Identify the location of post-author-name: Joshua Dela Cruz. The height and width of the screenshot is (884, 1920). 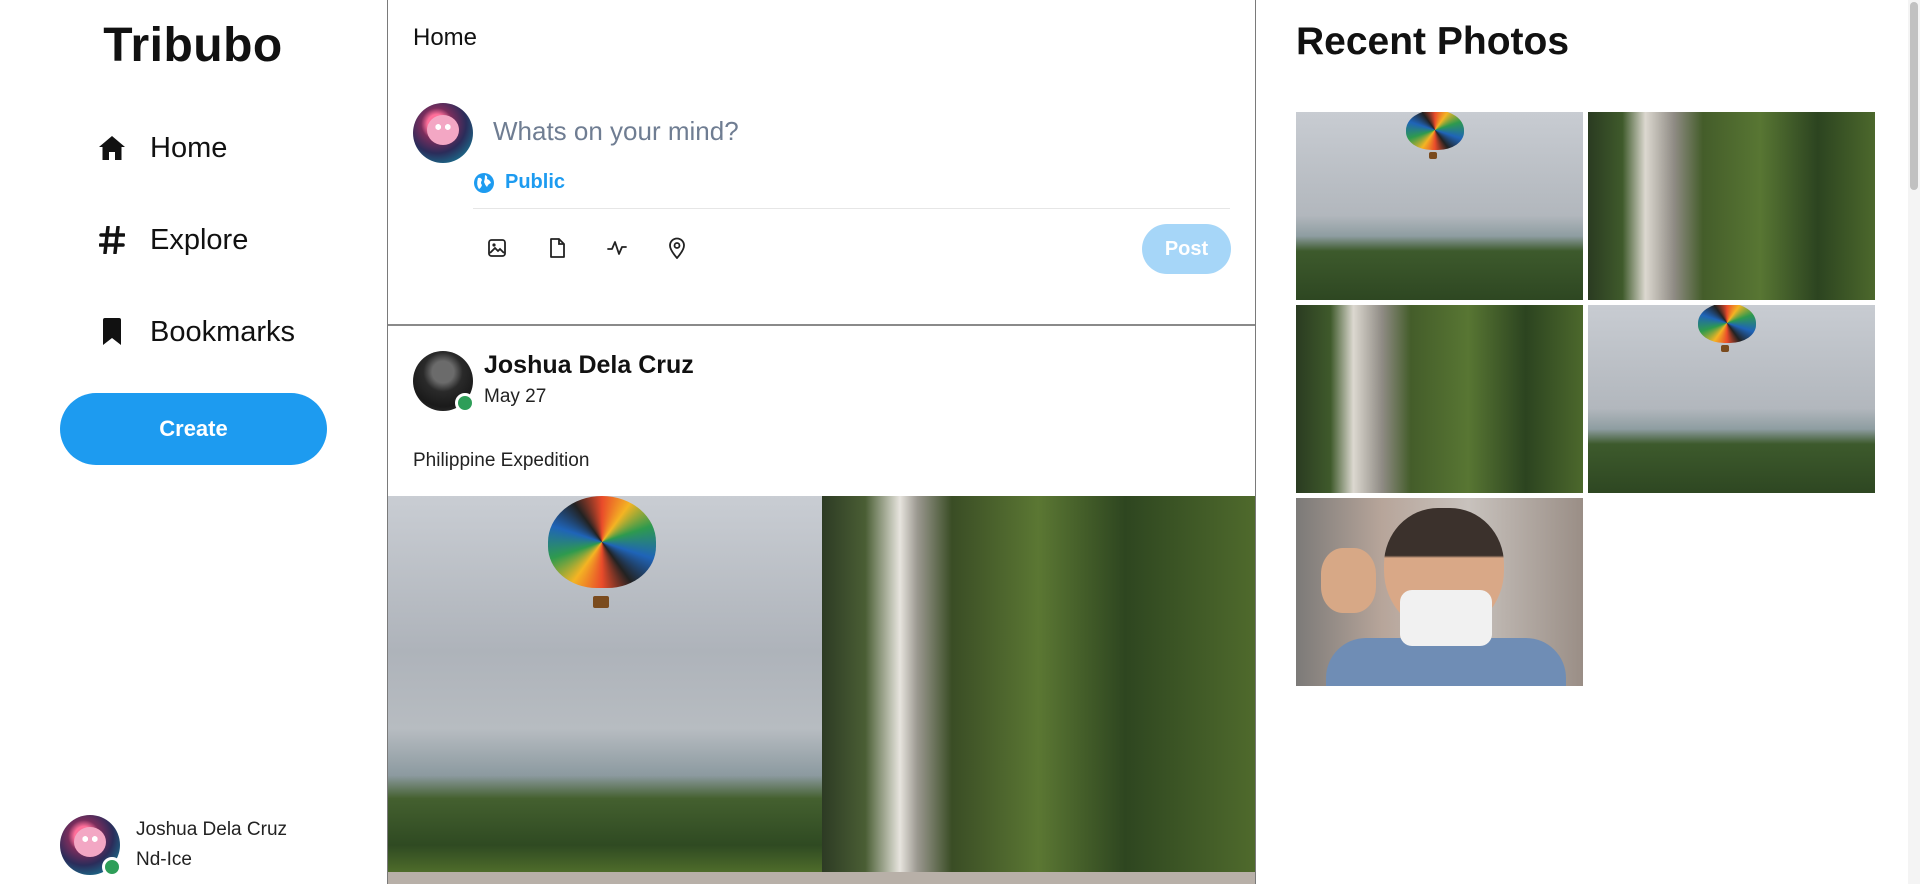
(589, 365).